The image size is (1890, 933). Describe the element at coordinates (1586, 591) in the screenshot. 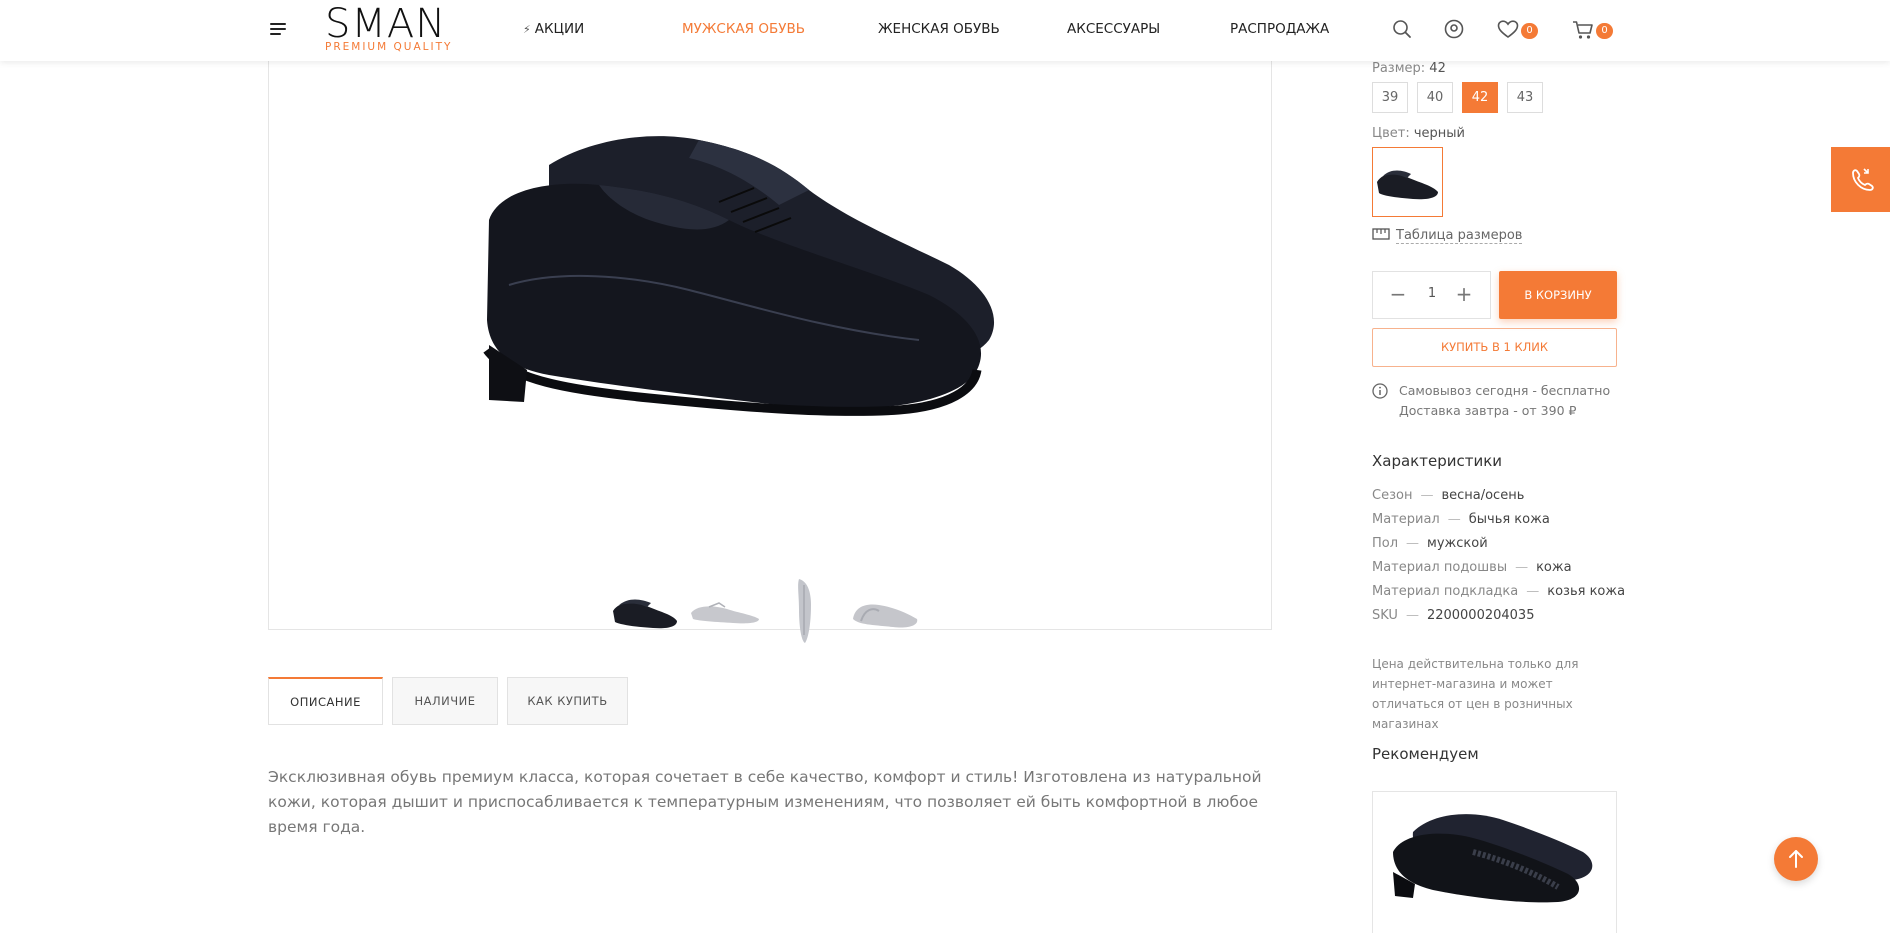

I see `characteristic-value: козья кожа` at that location.